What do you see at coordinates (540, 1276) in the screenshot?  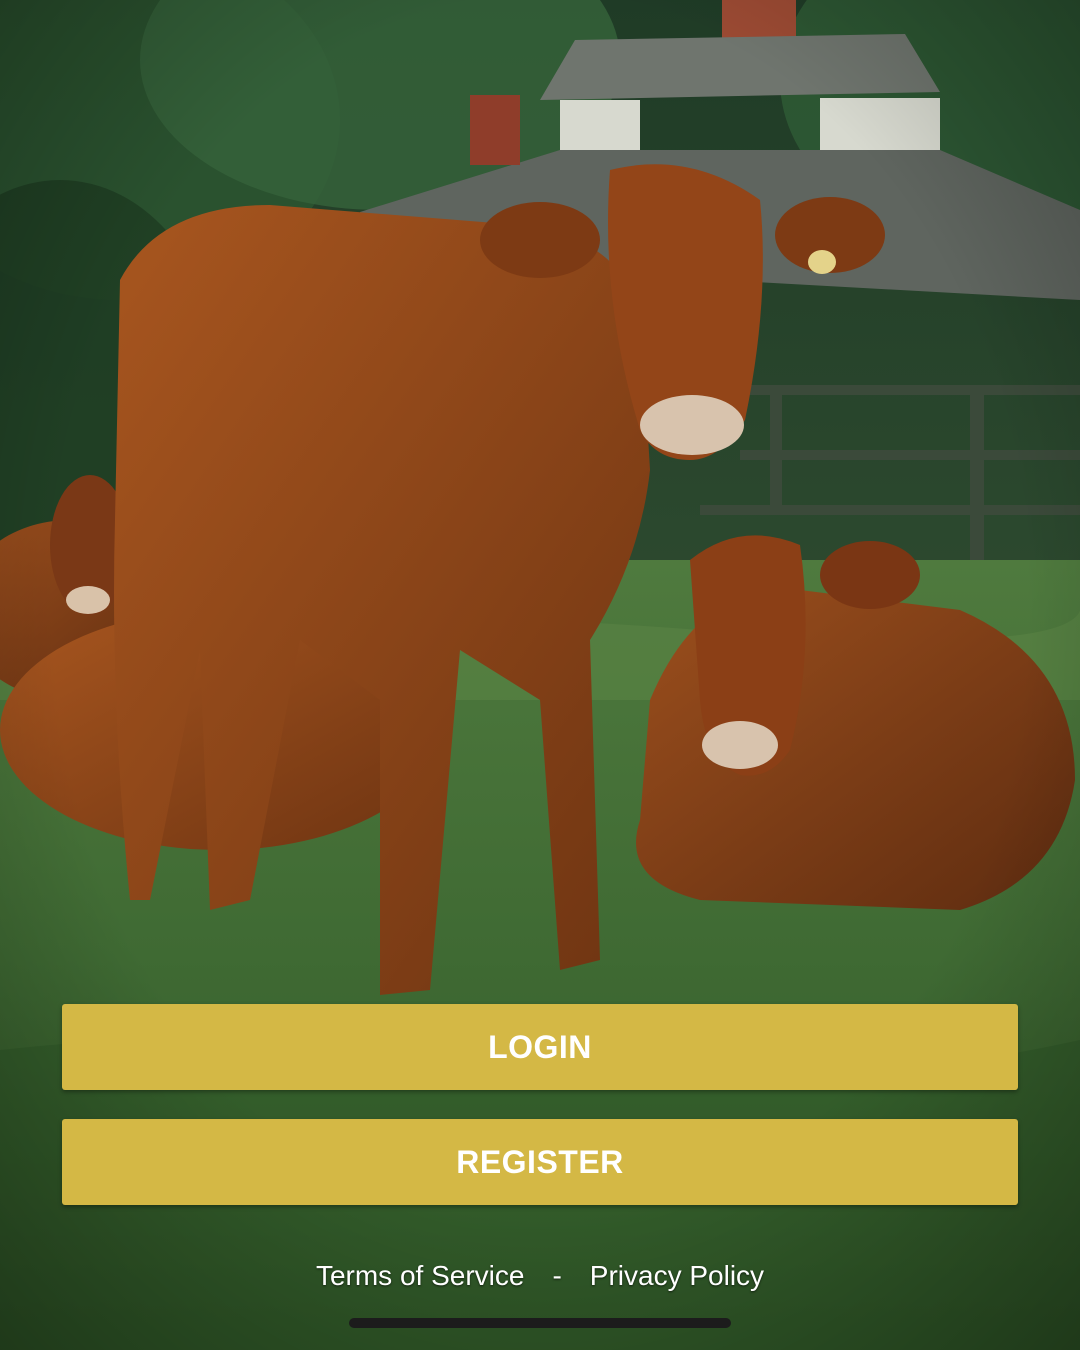 I see `legal-links: Terms of Service - Privacy Policy` at bounding box center [540, 1276].